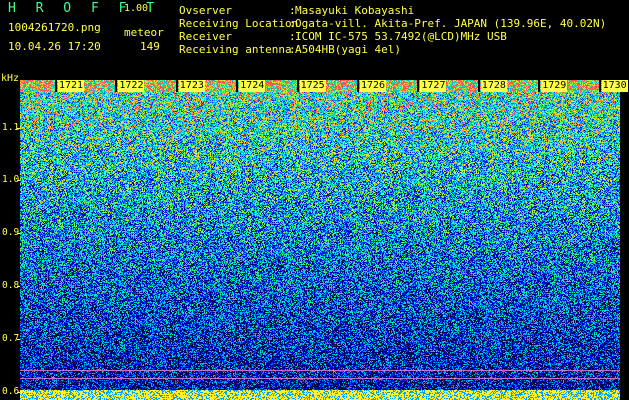 This screenshot has width=629, height=400. I want to click on time-label: 1721, so click(71, 86).